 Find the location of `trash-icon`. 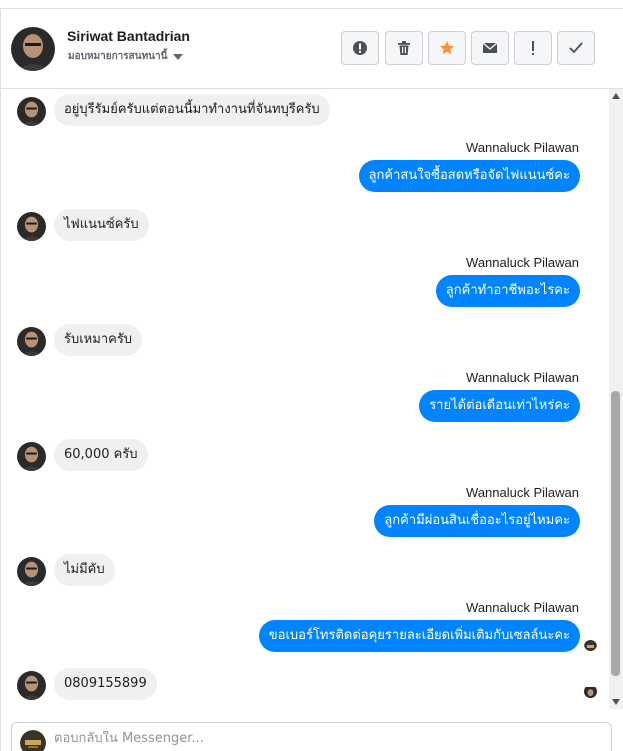

trash-icon is located at coordinates (404, 48).